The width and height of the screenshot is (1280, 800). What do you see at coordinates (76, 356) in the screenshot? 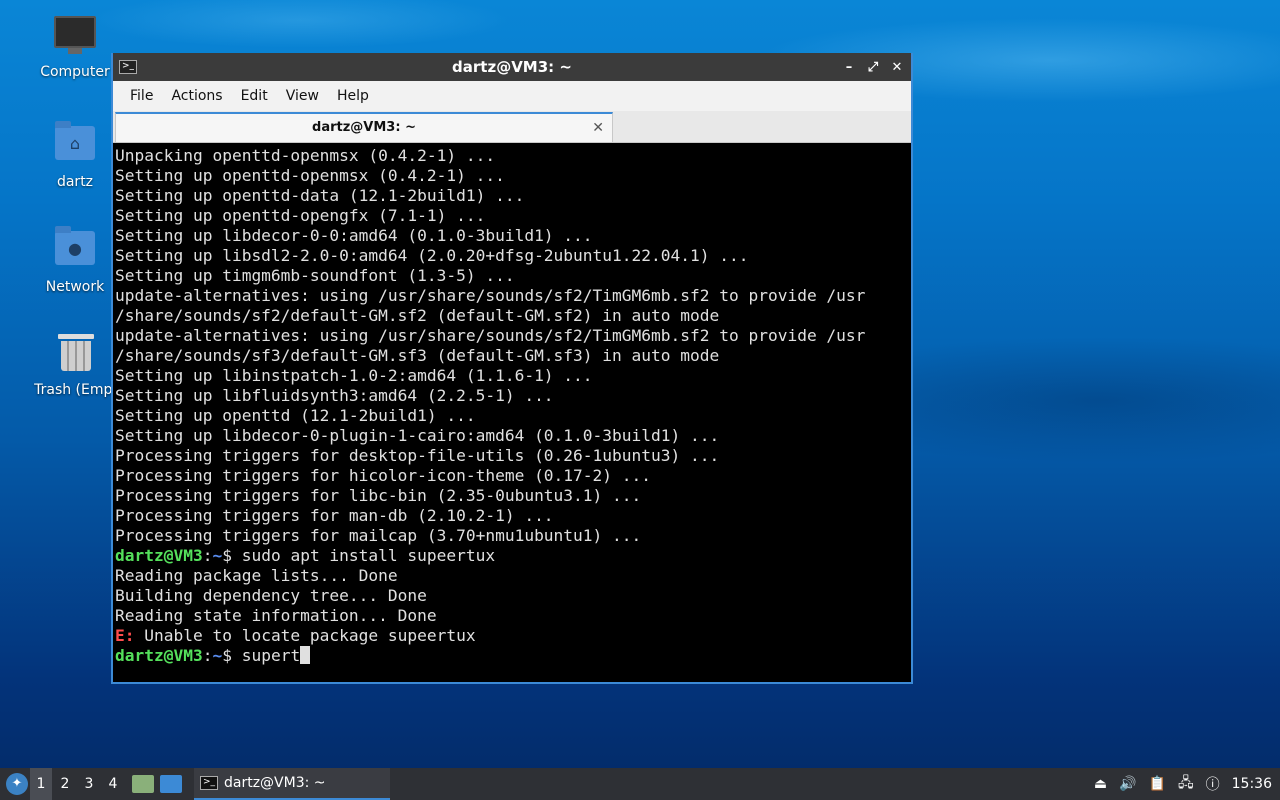
I see `trash-icon` at bounding box center [76, 356].